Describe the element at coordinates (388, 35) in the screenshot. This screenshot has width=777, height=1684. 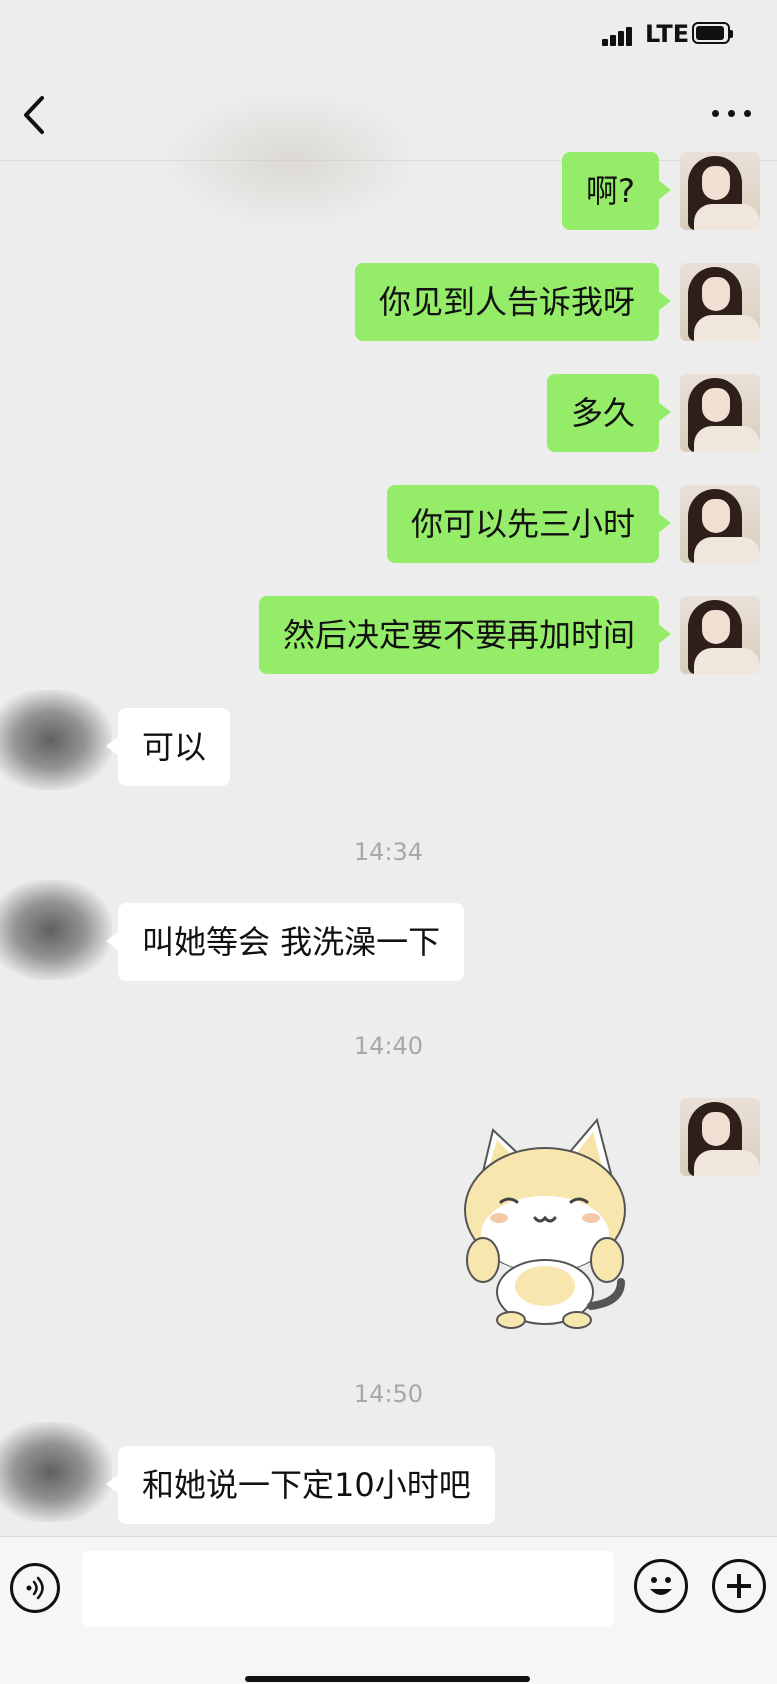
I see `status-bar: LTE` at that location.